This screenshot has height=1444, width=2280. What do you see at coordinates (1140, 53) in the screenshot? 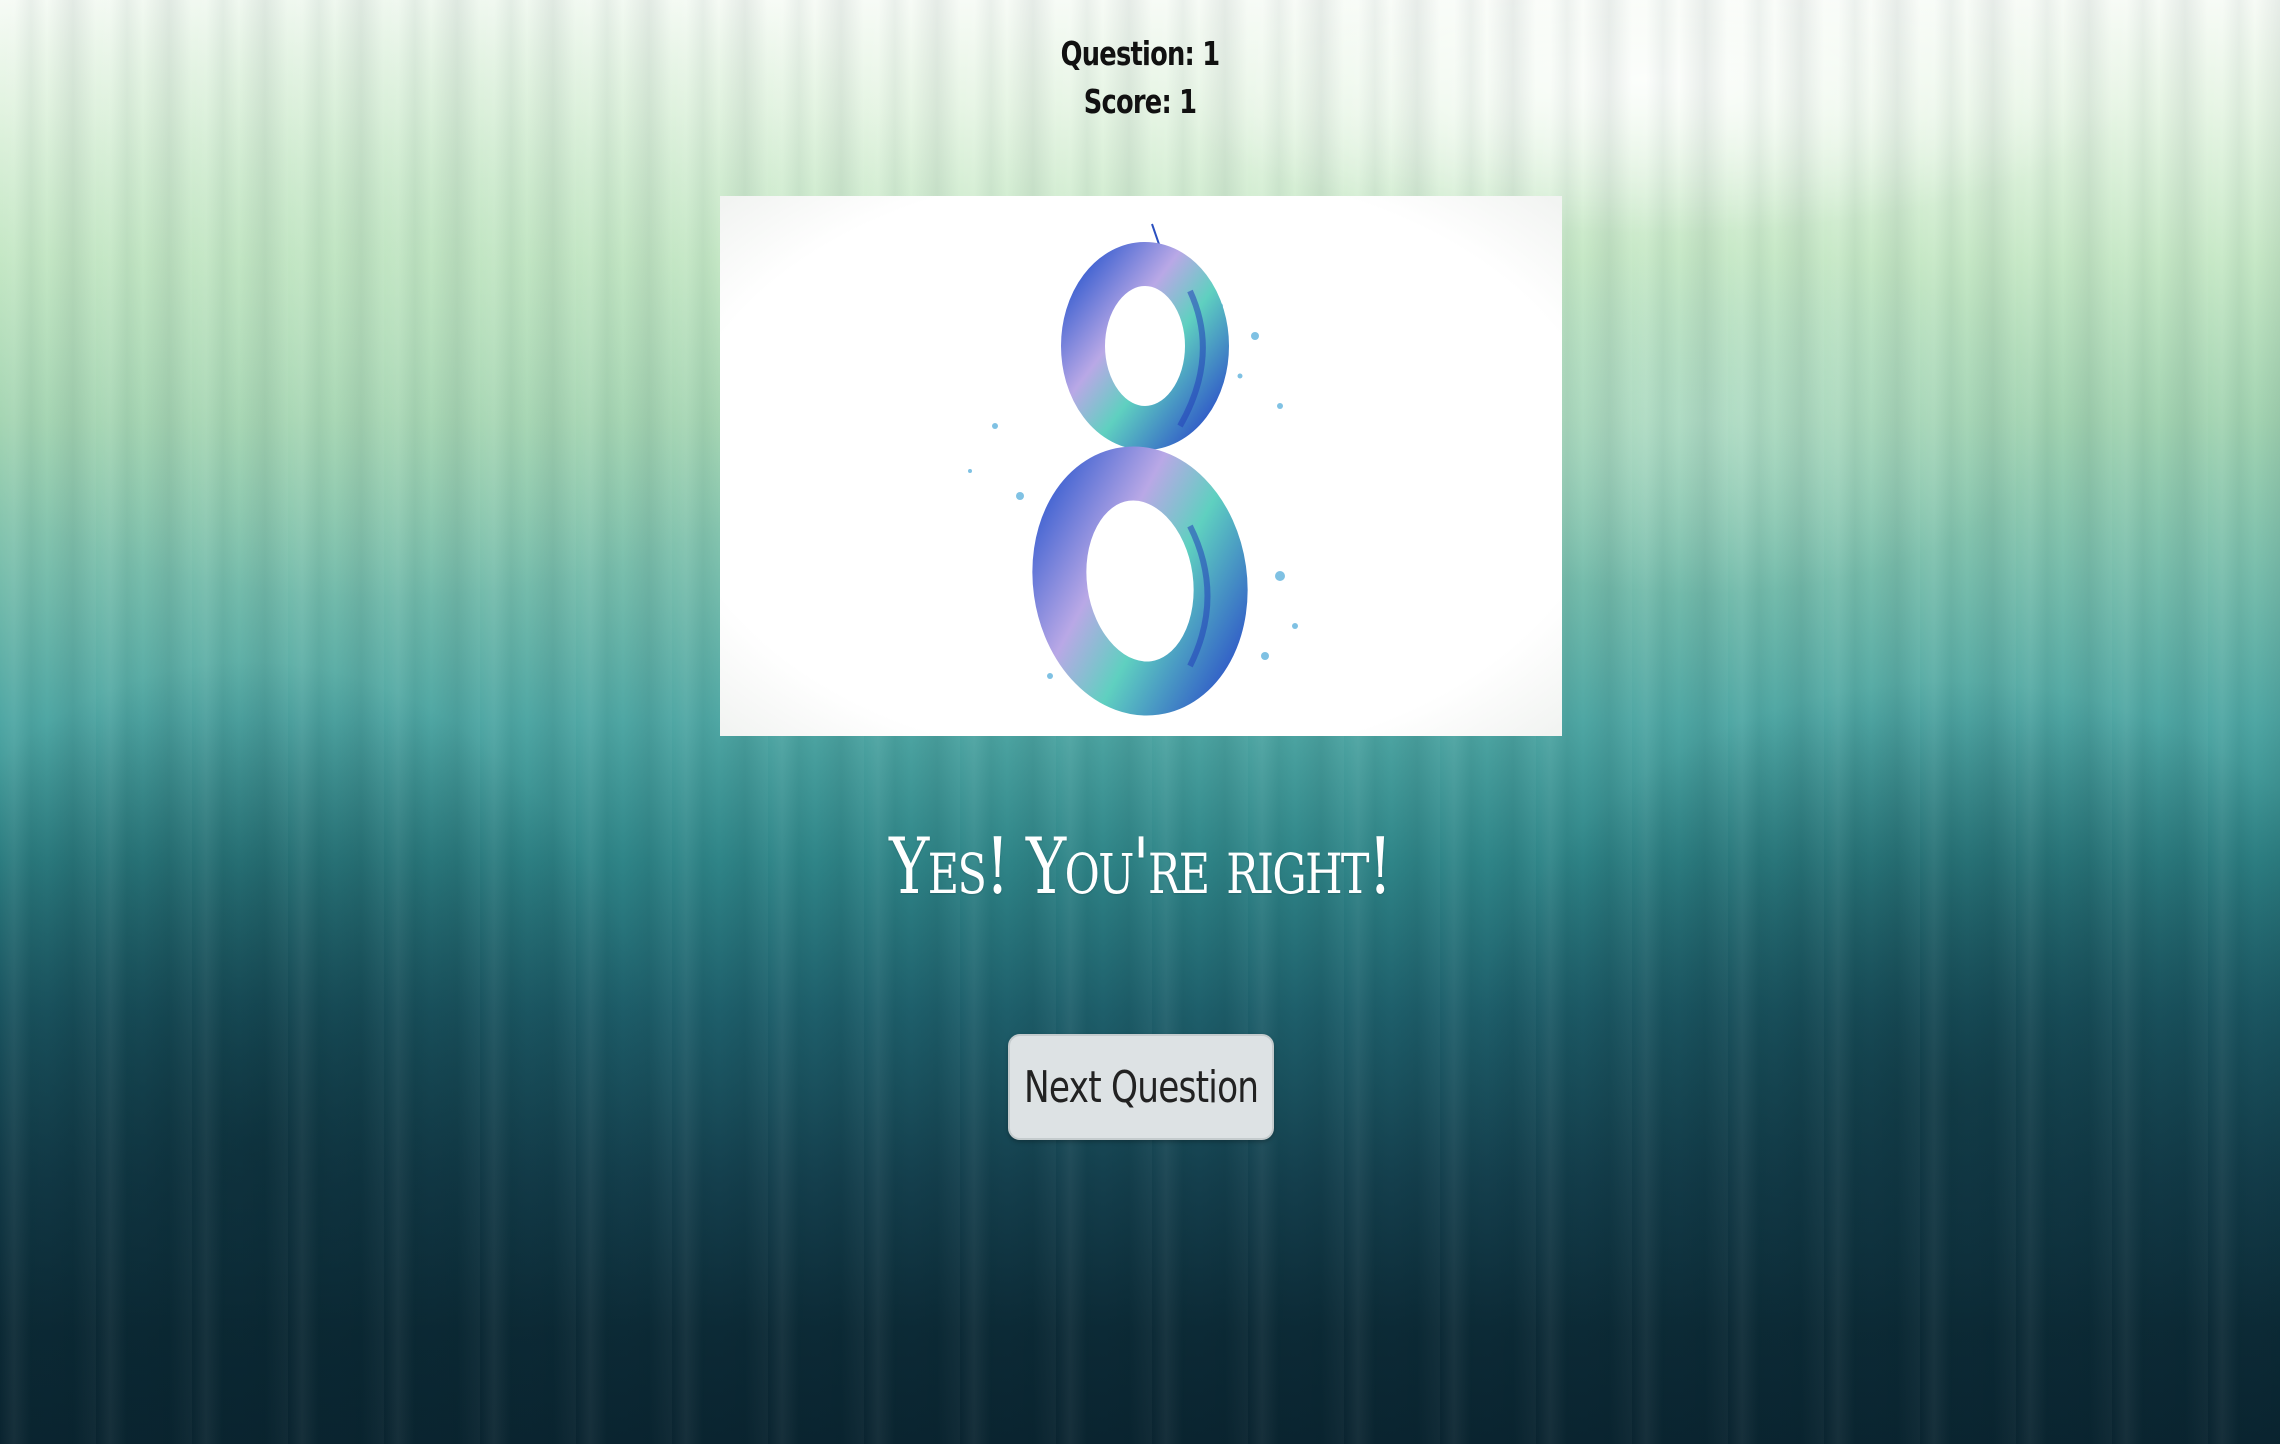
I see `question-counter: Question: 1` at bounding box center [1140, 53].